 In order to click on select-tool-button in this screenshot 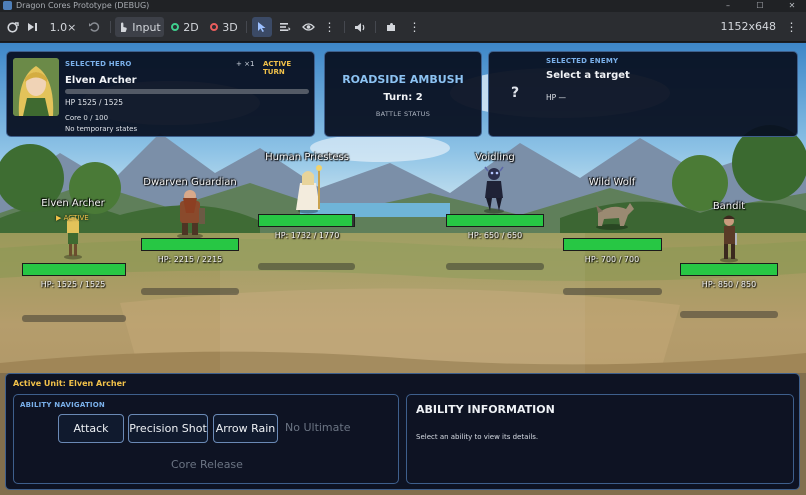, I will do `click(262, 27)`.